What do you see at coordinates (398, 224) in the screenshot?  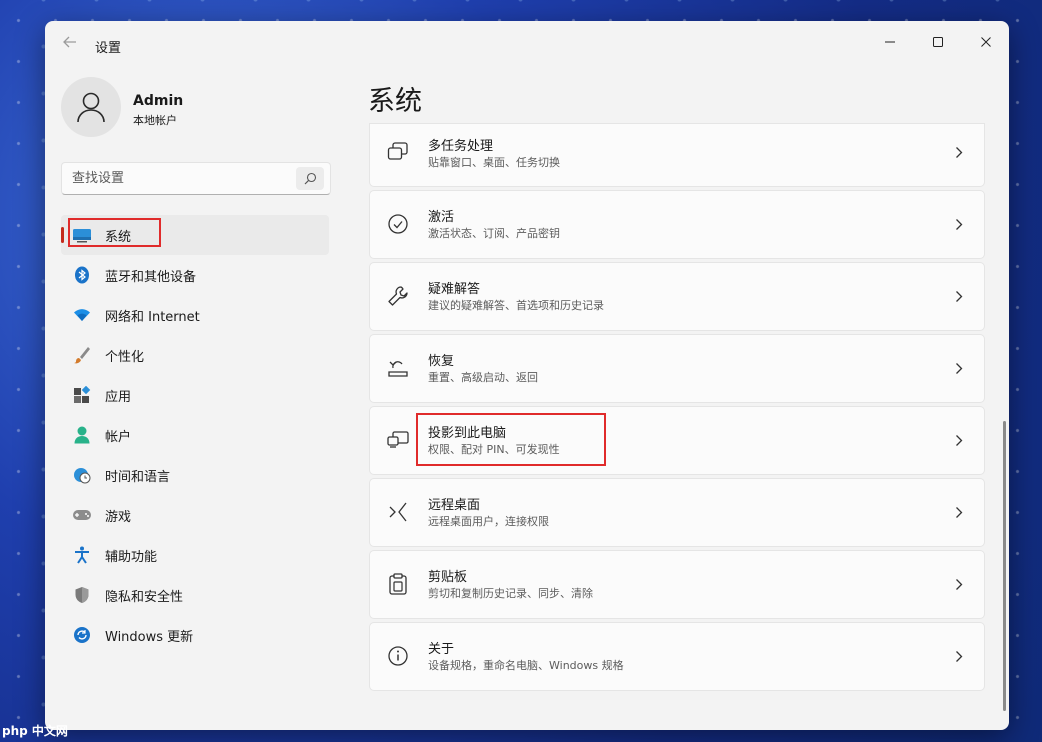 I see `activation-check-icon` at bounding box center [398, 224].